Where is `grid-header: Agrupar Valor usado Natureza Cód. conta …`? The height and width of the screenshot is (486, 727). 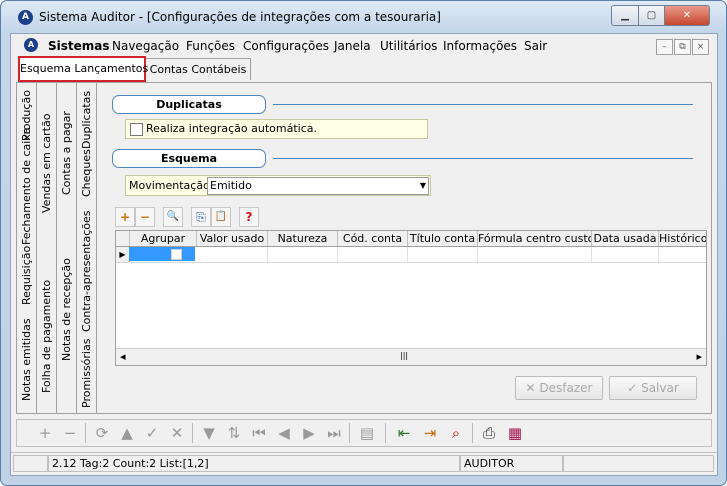 grid-header: Agrupar Valor usado Natureza Cód. conta … is located at coordinates (411, 239).